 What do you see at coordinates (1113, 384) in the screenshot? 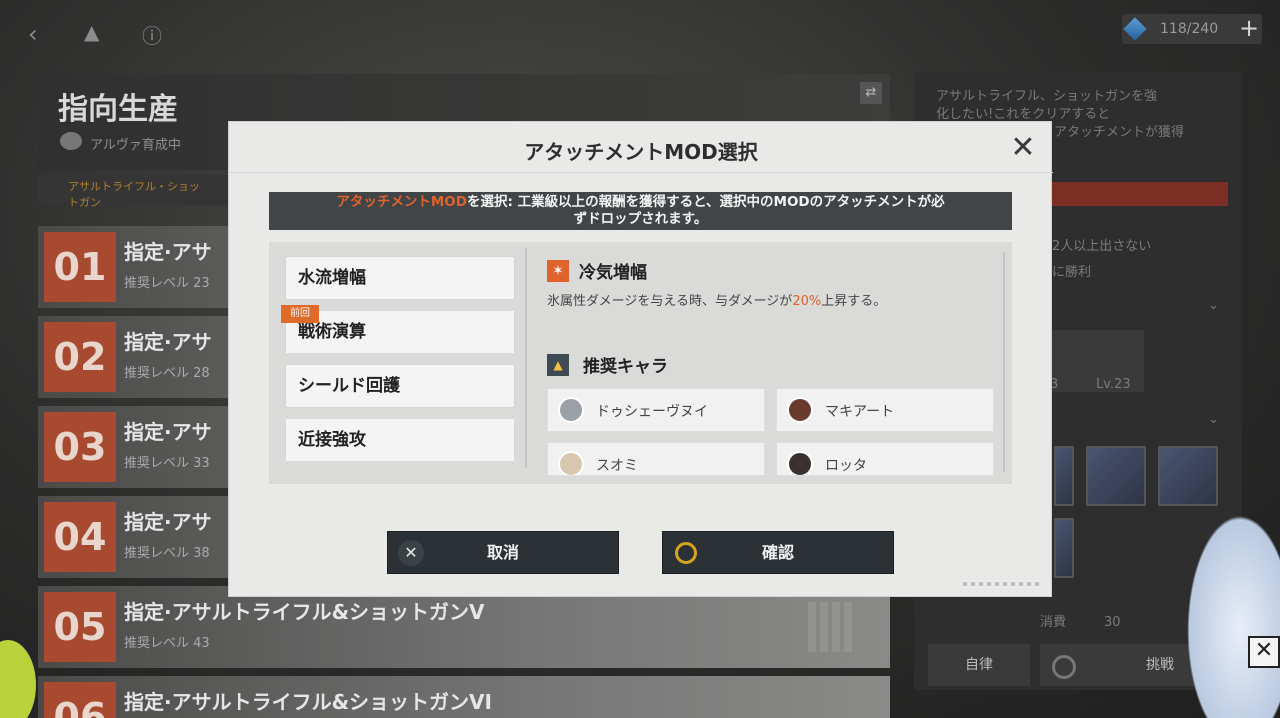
I see `enemy-level: Lv.23` at bounding box center [1113, 384].